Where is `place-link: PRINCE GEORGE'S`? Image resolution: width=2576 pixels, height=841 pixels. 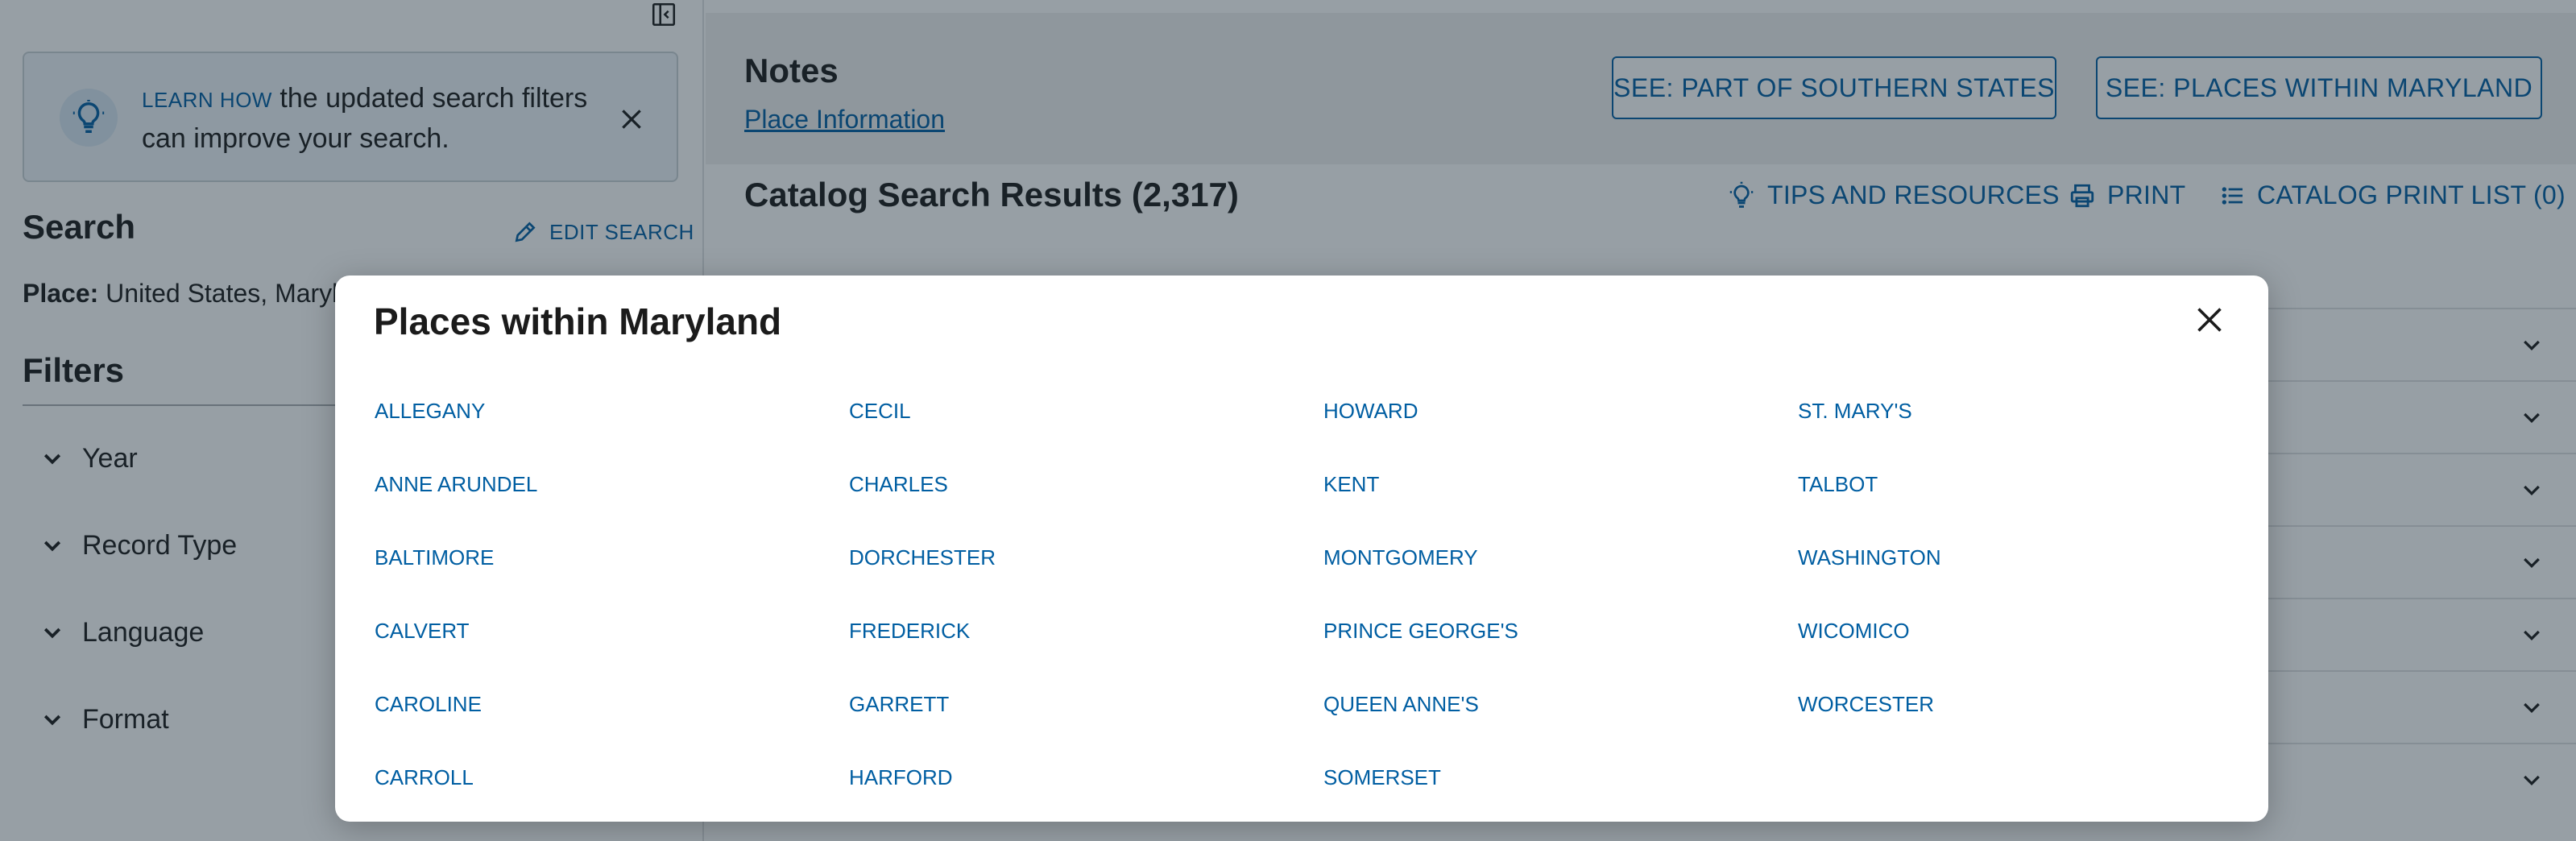
place-link: PRINCE GEORGE'S is located at coordinates (1560, 631).